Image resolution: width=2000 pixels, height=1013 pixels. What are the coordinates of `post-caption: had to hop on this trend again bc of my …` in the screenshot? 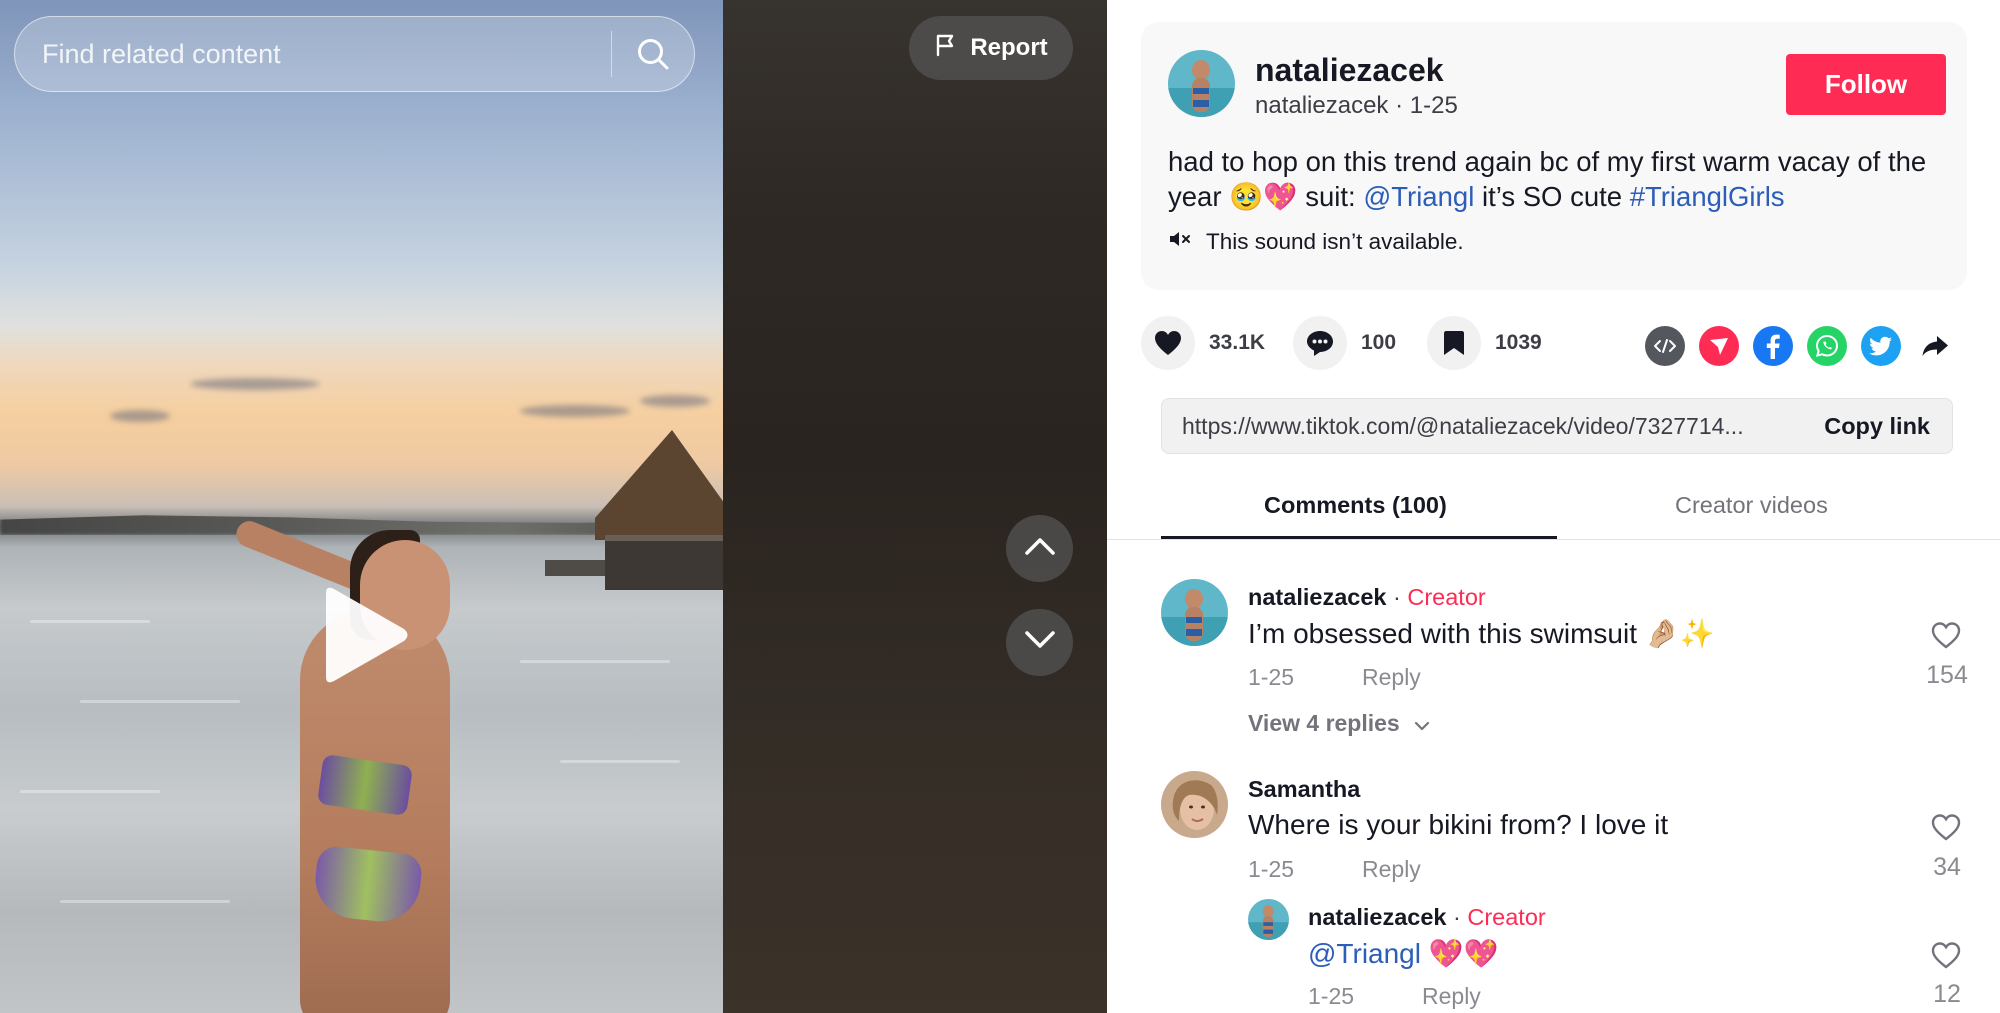 It's located at (1563, 179).